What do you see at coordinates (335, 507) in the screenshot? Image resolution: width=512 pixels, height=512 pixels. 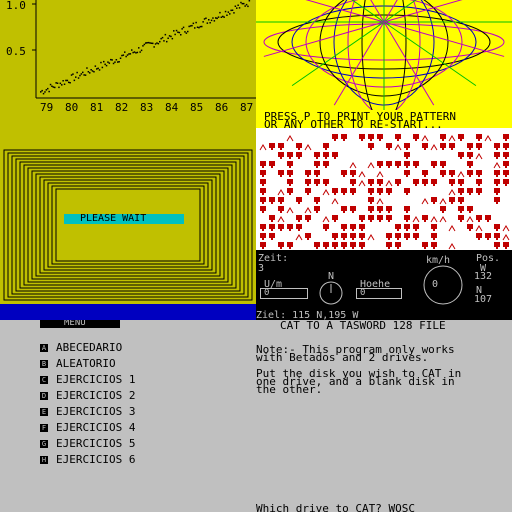 I see `drive-prompt: Which drive to CAT? WOSC` at bounding box center [335, 507].